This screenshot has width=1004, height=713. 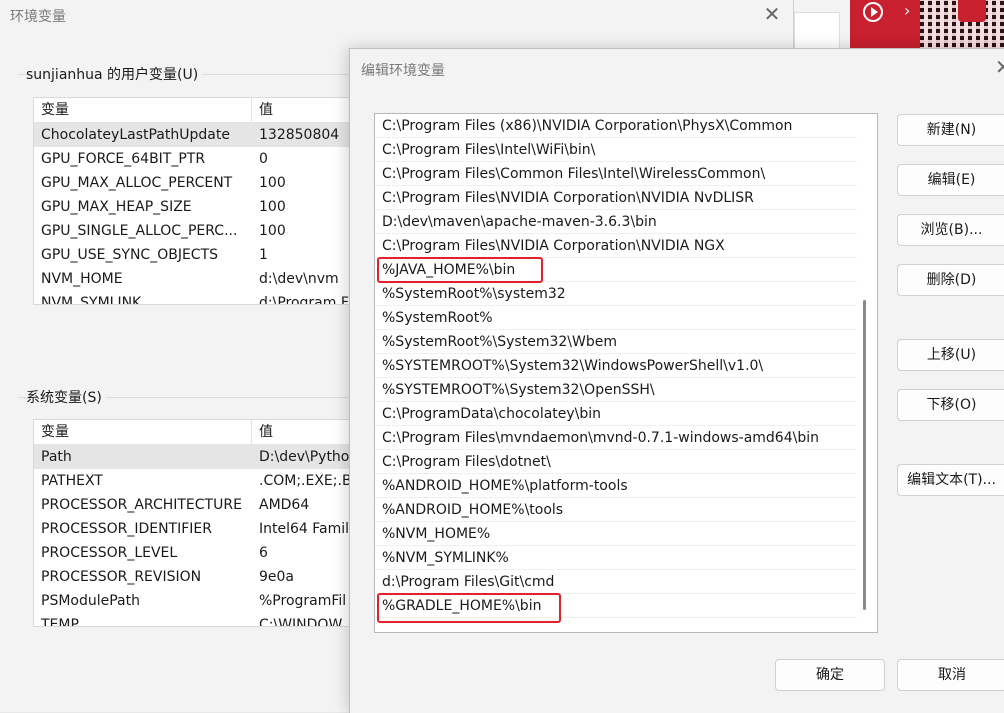 I want to click on row-name: PROCESSOR_IDENTIFIER, so click(x=126, y=529).